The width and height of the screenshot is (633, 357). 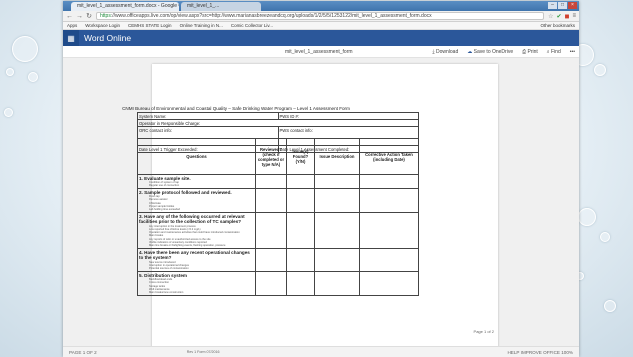 What do you see at coordinates (567, 16) in the screenshot?
I see `extension-icon: ◼` at bounding box center [567, 16].